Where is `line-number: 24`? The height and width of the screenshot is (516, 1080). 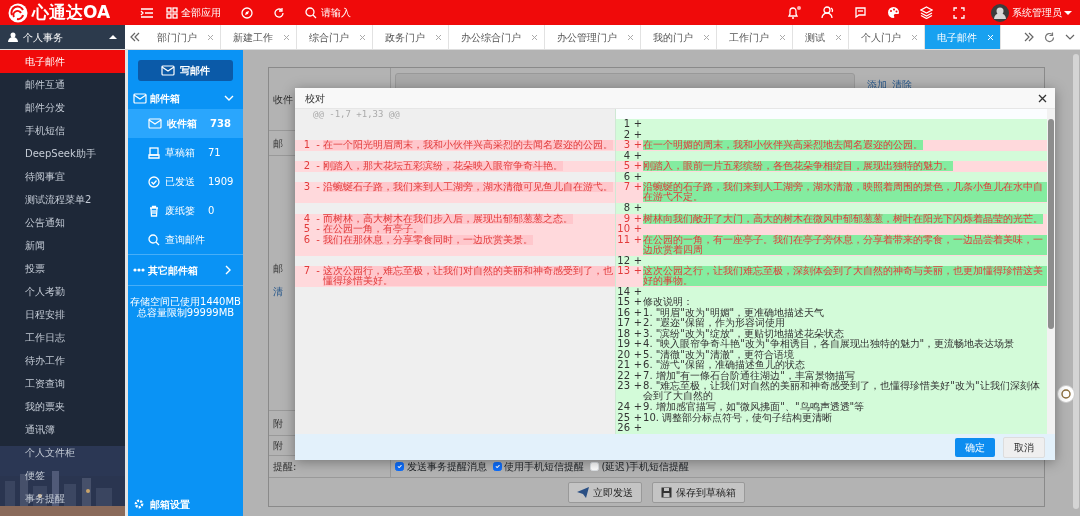 line-number: 24 is located at coordinates (623, 407).